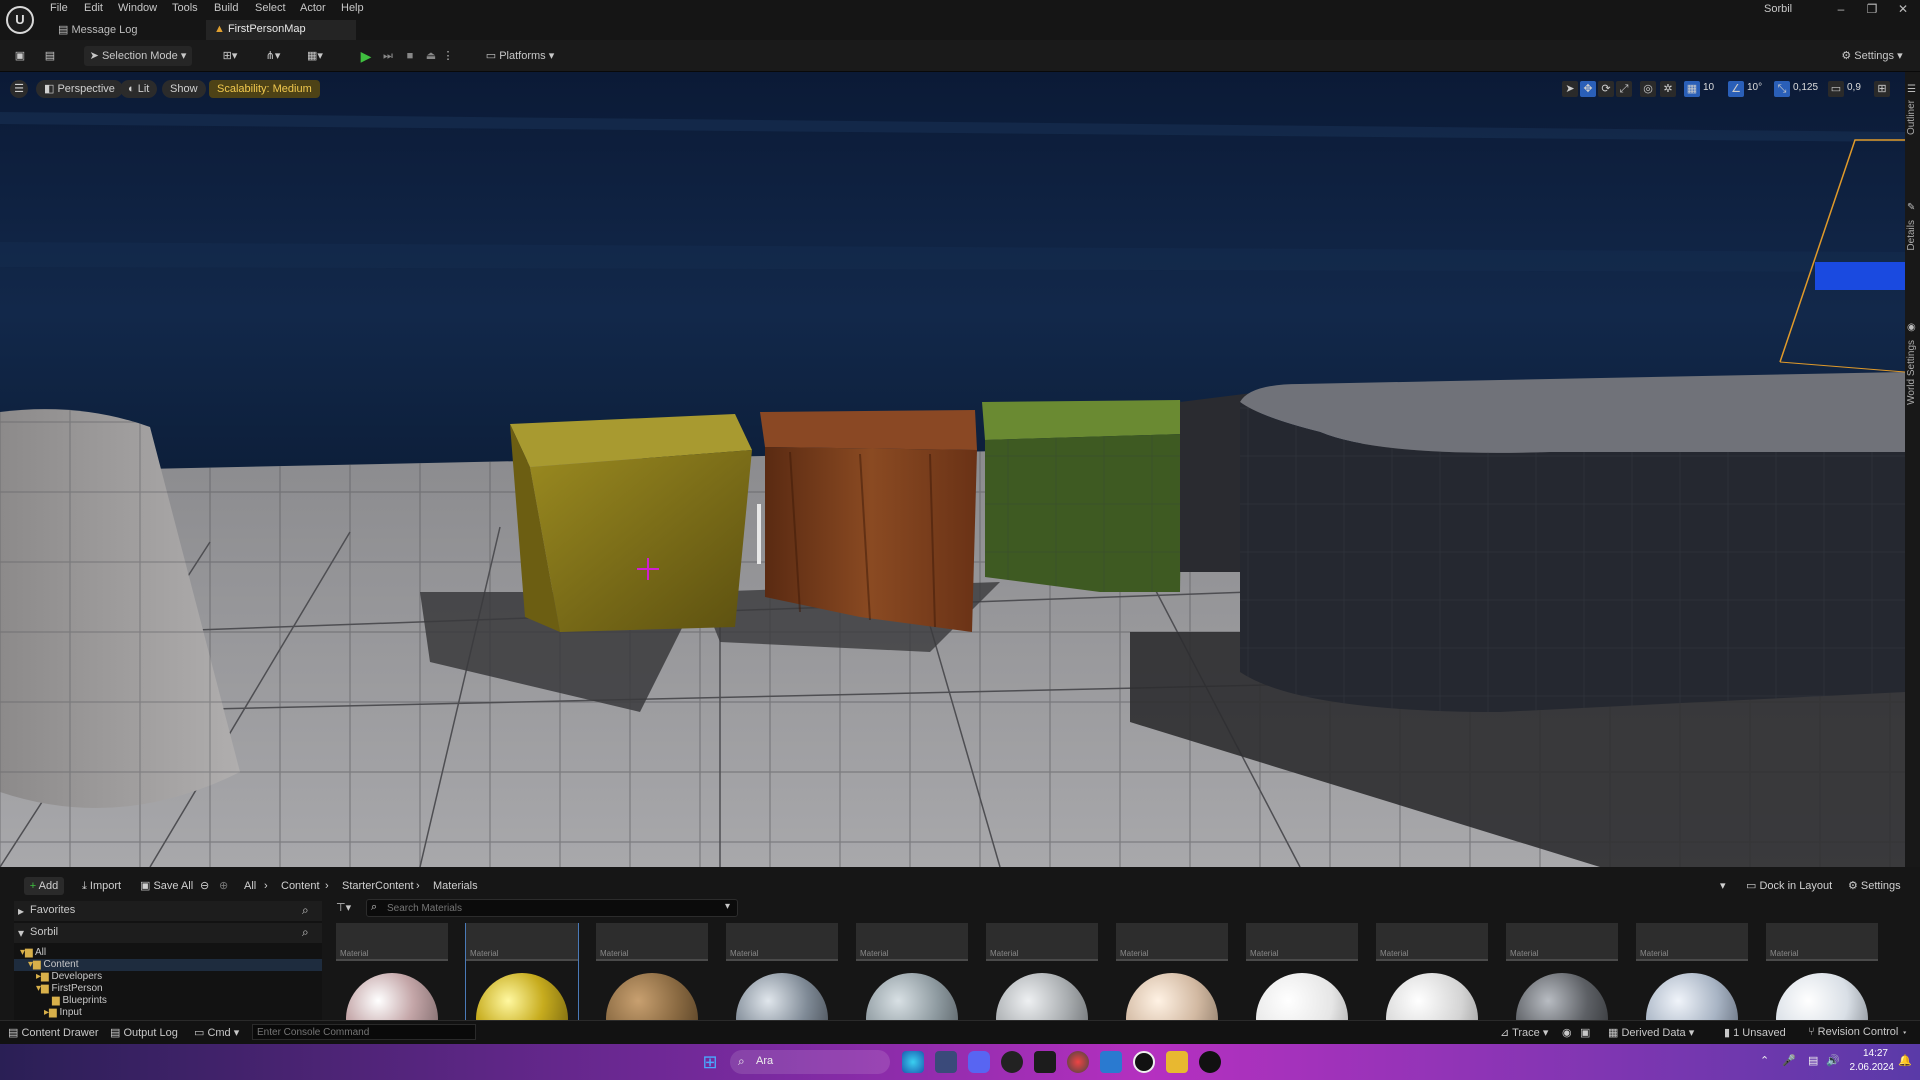 The height and width of the screenshot is (1080, 1920). I want to click on stop-icon: ■, so click(410, 56).